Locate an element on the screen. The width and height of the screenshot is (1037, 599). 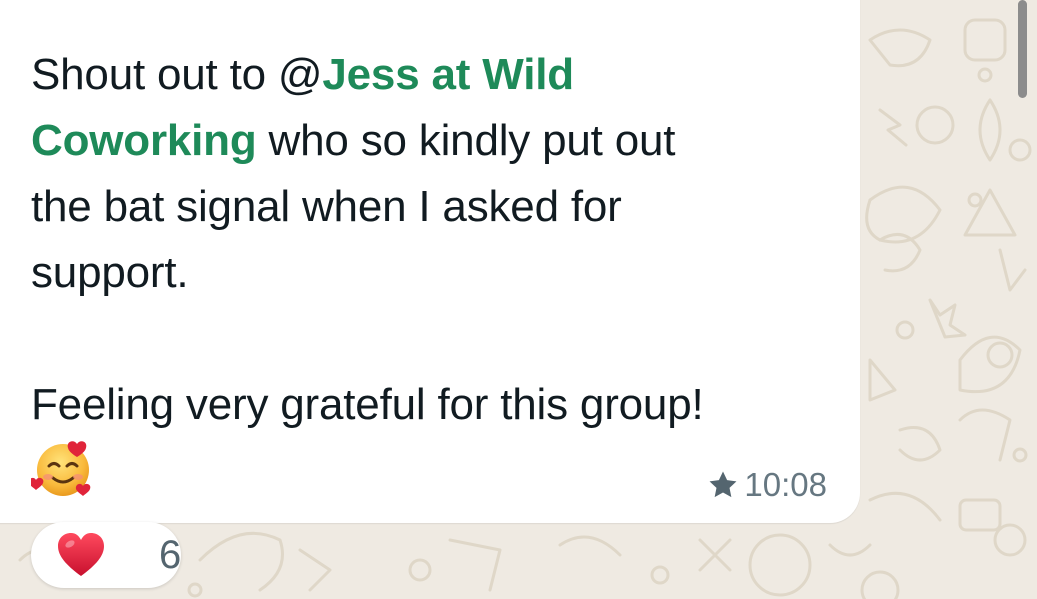
reaction-pill: 6 is located at coordinates (106, 555).